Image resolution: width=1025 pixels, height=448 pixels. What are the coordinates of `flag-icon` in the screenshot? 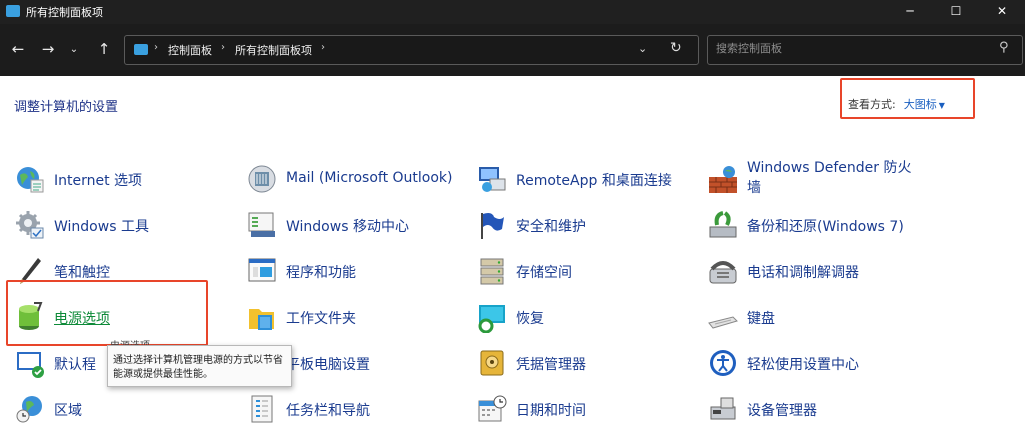 It's located at (492, 226).